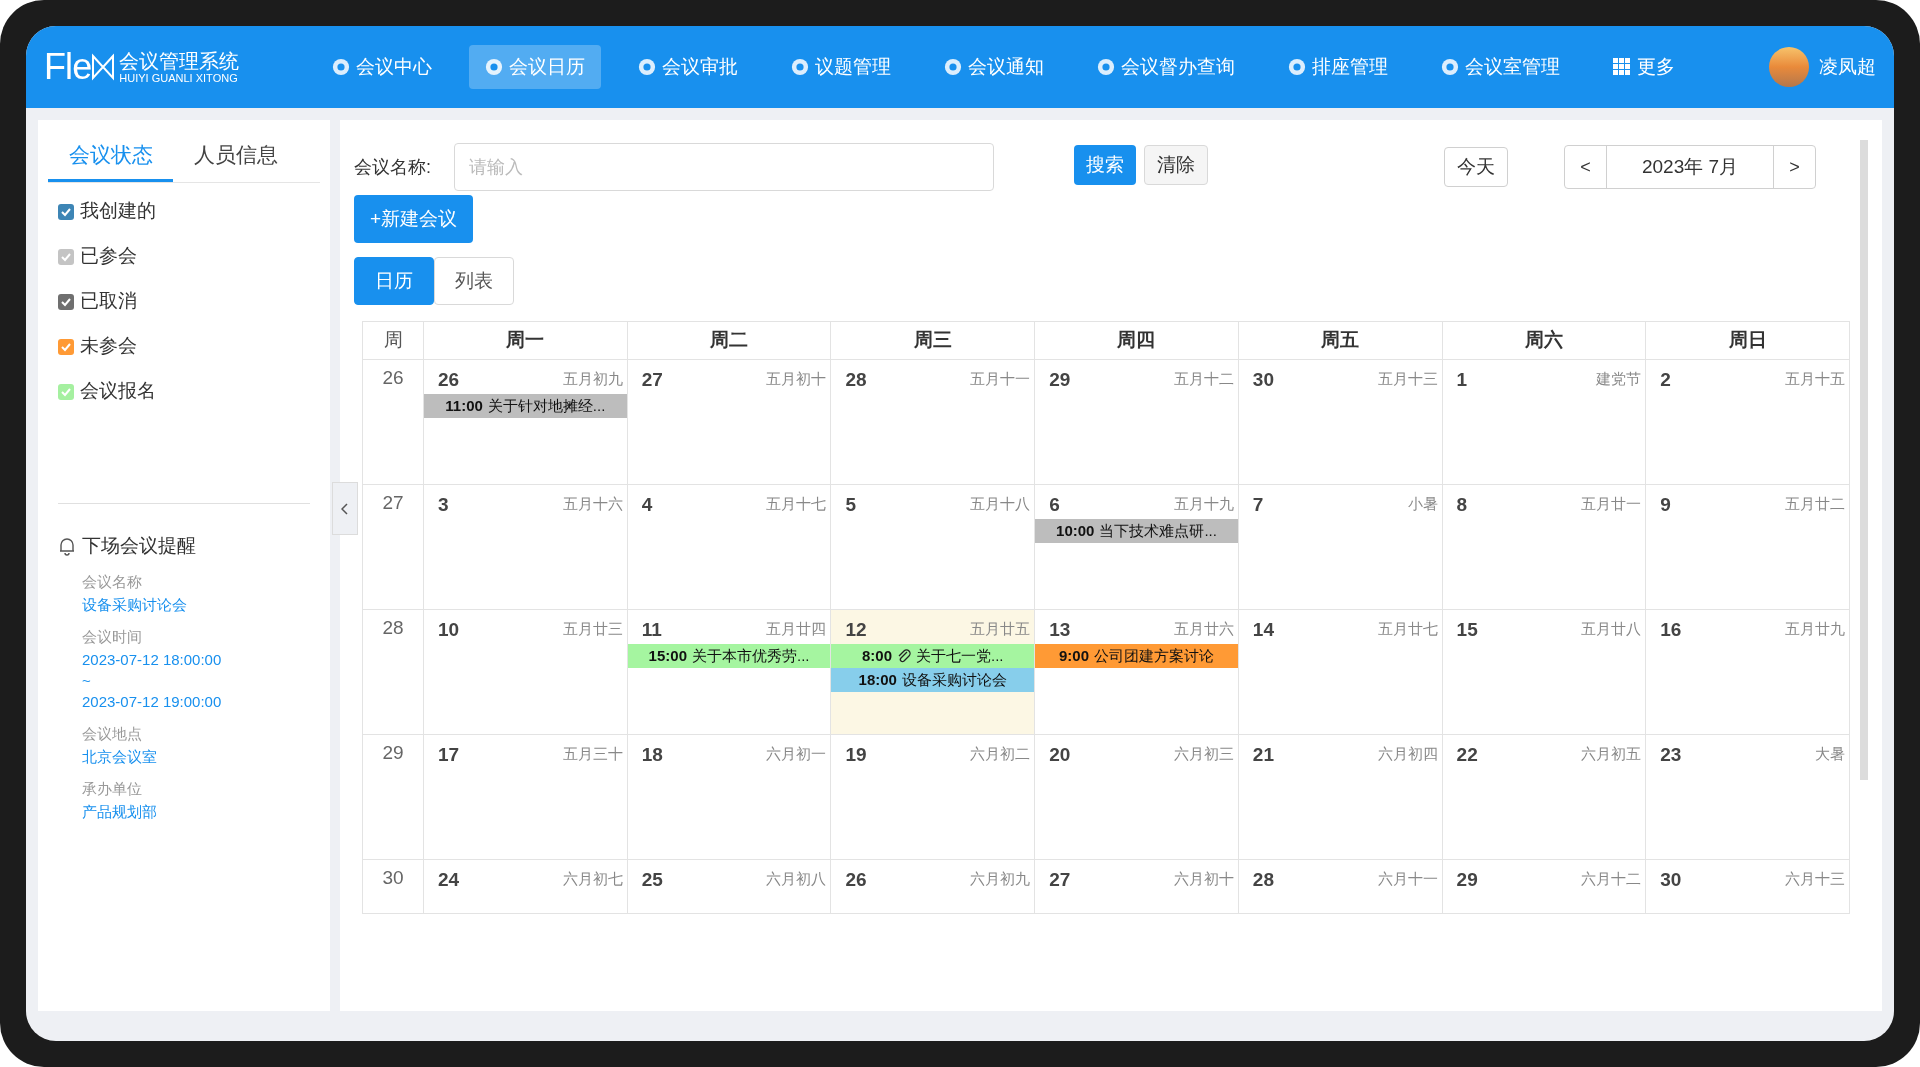  What do you see at coordinates (592, 754) in the screenshot?
I see `lunar-date: 五月三十` at bounding box center [592, 754].